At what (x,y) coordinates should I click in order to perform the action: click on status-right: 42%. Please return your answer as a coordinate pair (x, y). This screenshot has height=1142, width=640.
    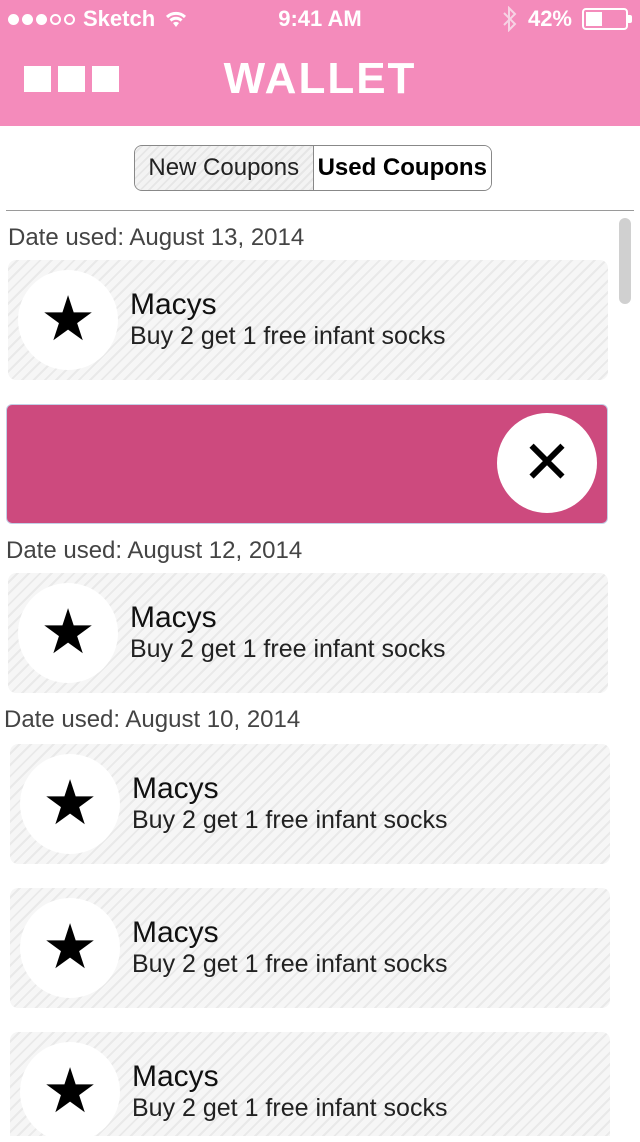
    Looking at the image, I should click on (567, 19).